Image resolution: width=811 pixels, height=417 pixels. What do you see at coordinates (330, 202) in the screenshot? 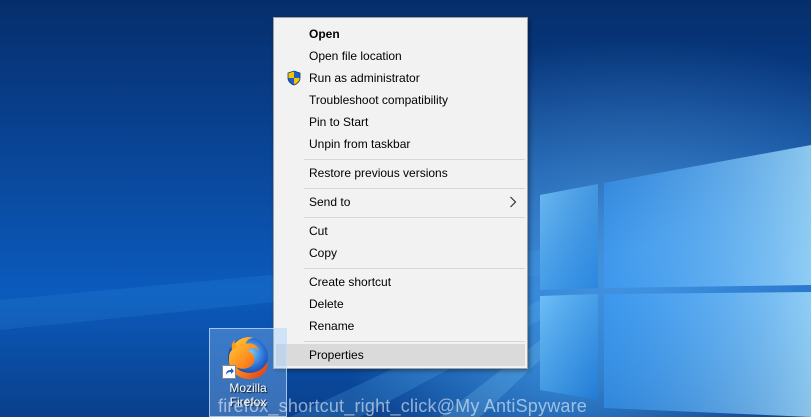
I see `menu-item-label: Send to` at bounding box center [330, 202].